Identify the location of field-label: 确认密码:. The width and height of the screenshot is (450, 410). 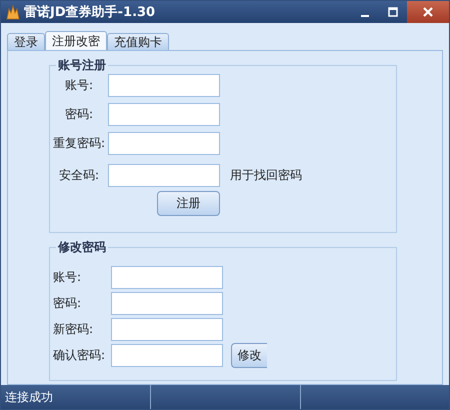
(79, 355).